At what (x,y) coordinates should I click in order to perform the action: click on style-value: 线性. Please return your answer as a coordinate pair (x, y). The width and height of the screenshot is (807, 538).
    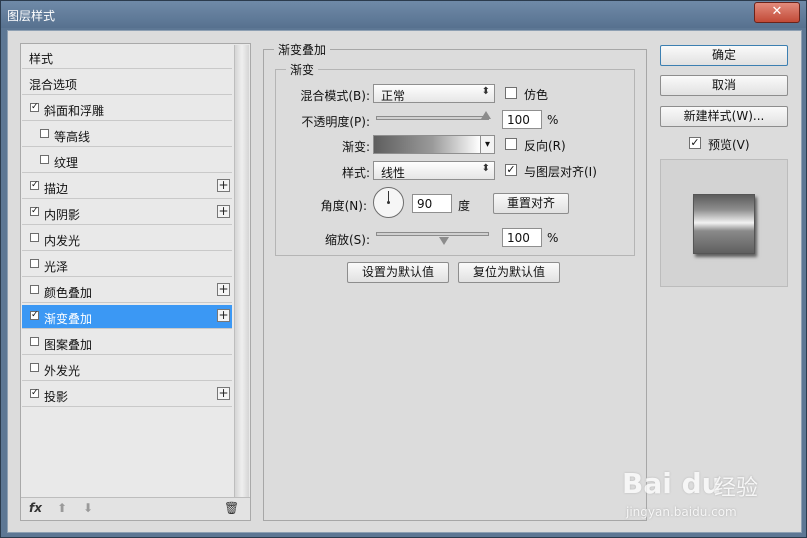
    Looking at the image, I should click on (393, 173).